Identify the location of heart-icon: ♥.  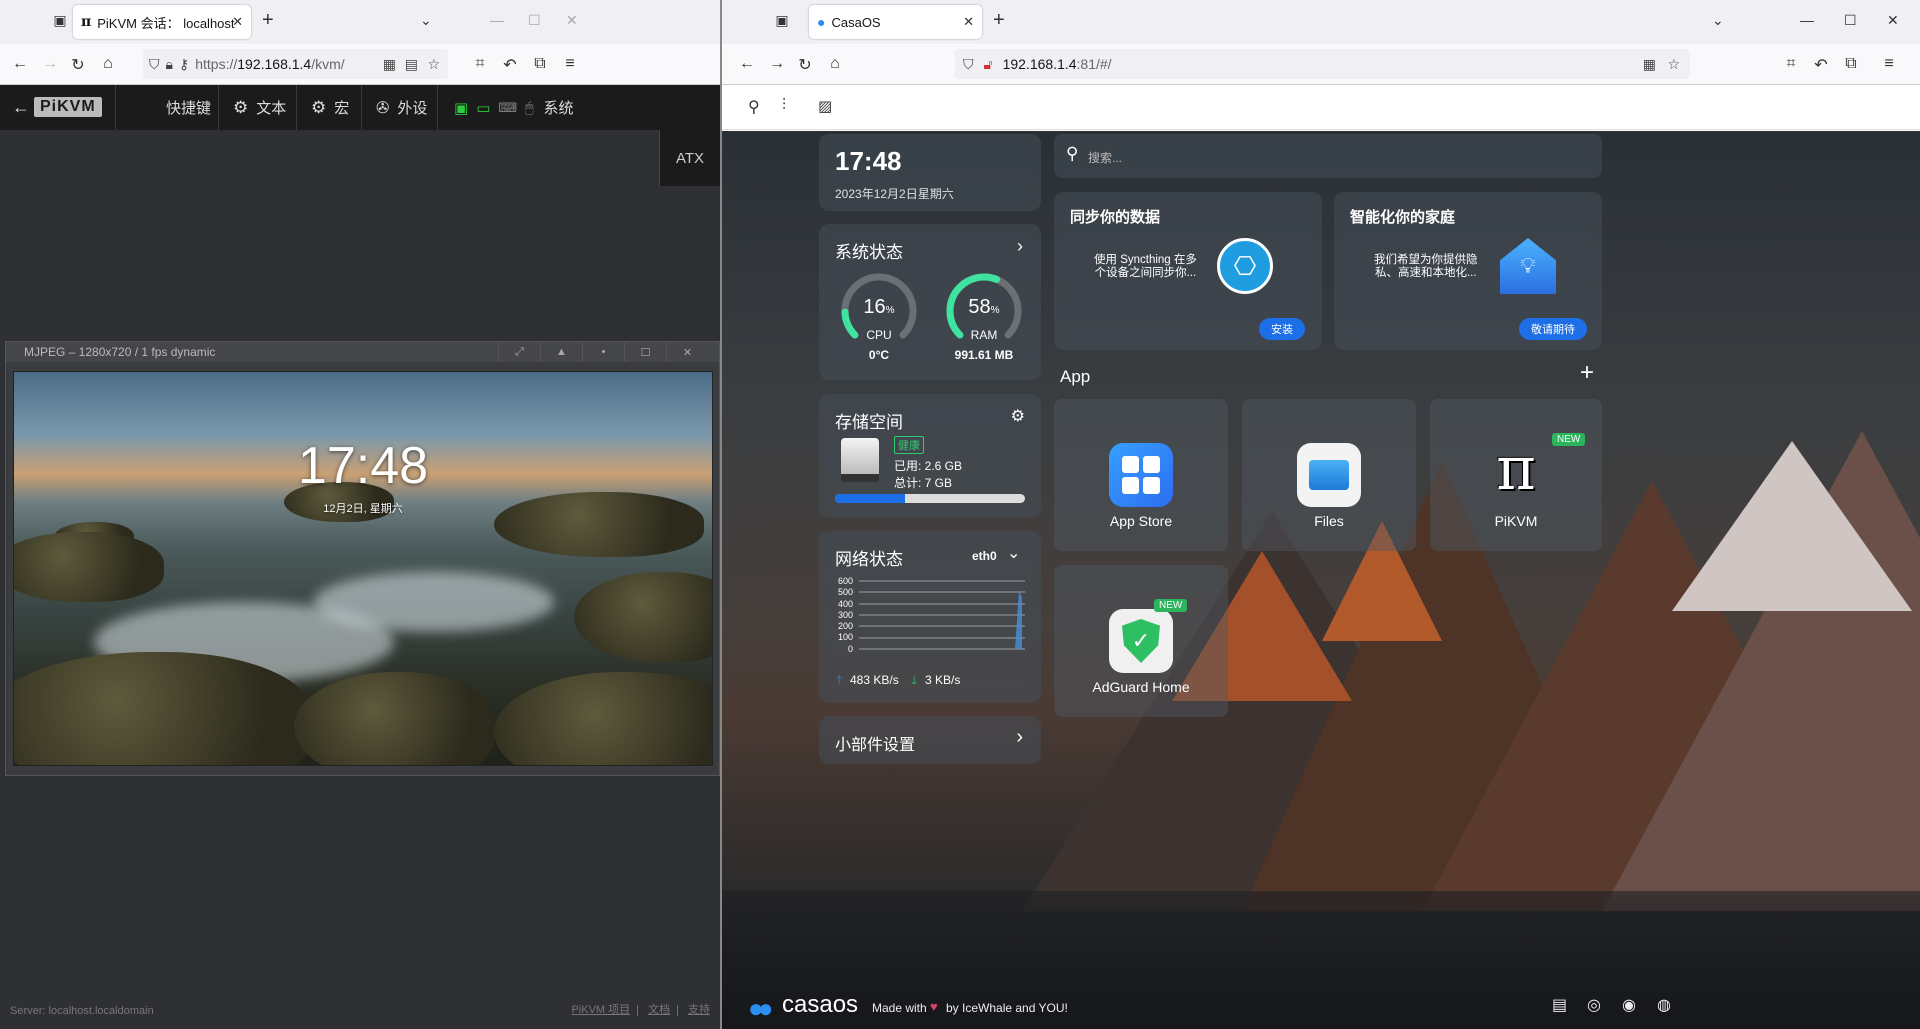
(934, 1006).